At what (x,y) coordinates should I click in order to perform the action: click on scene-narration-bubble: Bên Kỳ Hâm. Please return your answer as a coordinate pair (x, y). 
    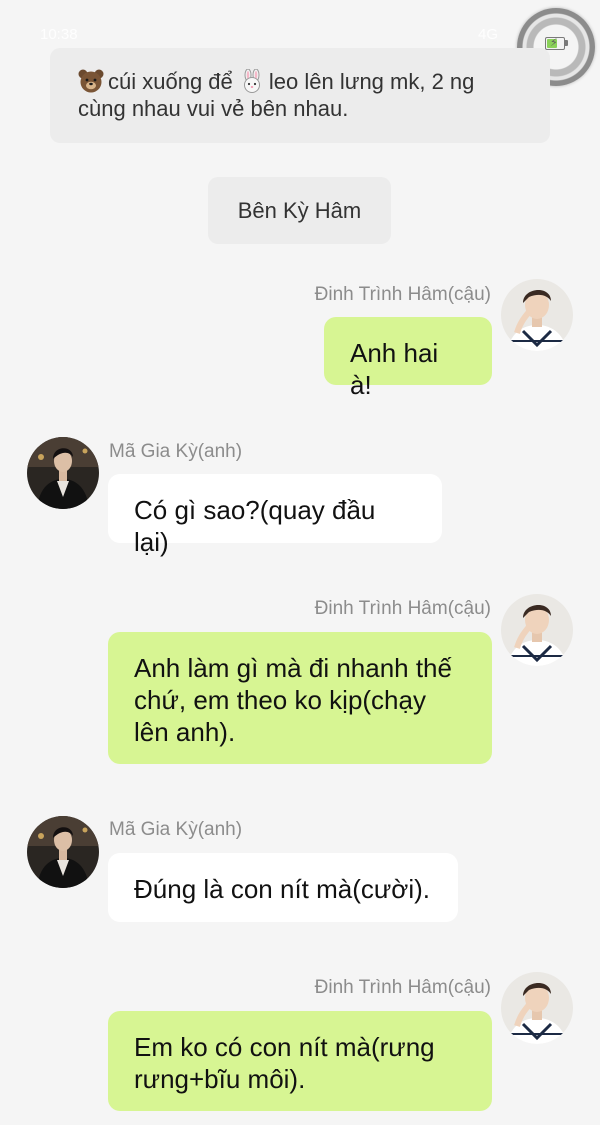
    Looking at the image, I should click on (299, 210).